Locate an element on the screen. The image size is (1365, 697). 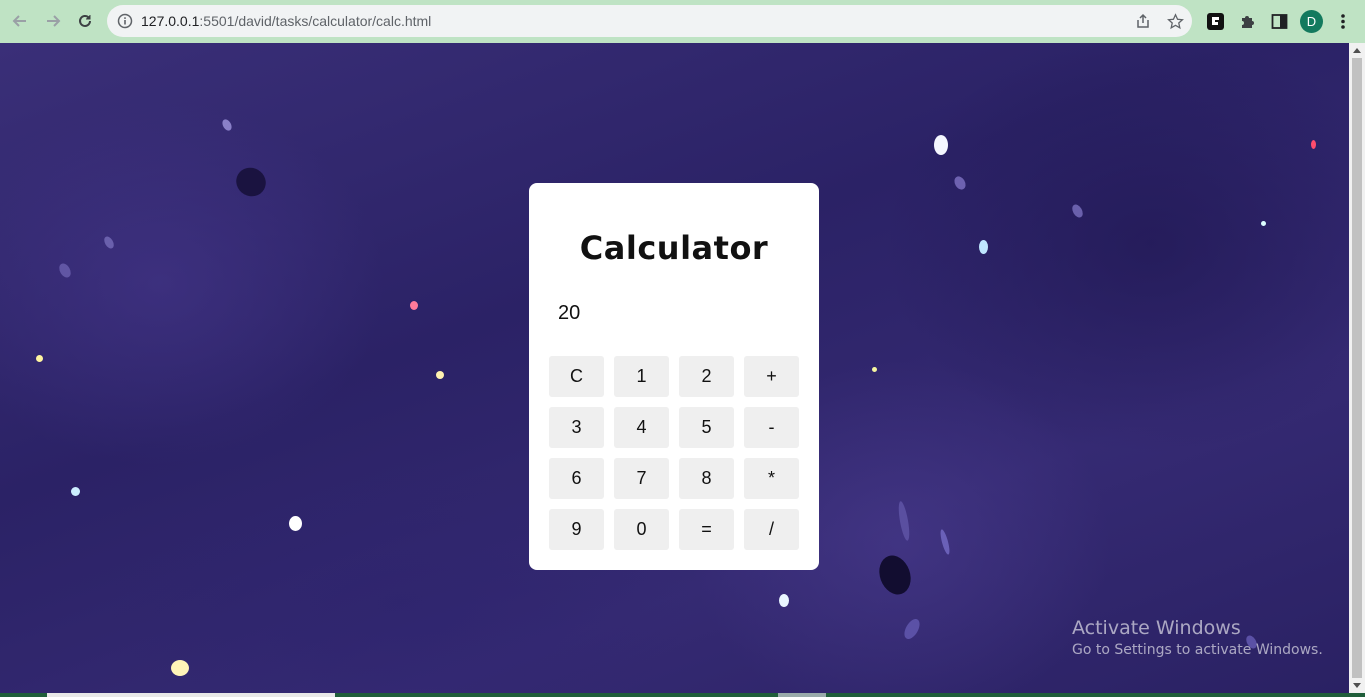
profile-initial: D is located at coordinates (1311, 21).